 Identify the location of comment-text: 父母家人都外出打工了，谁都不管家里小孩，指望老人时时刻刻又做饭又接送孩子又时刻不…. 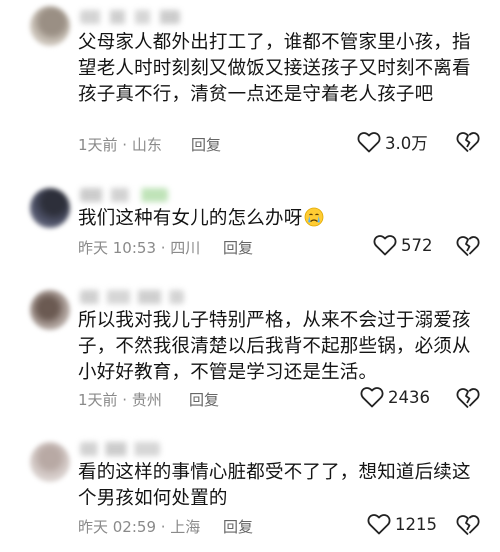
(274, 68).